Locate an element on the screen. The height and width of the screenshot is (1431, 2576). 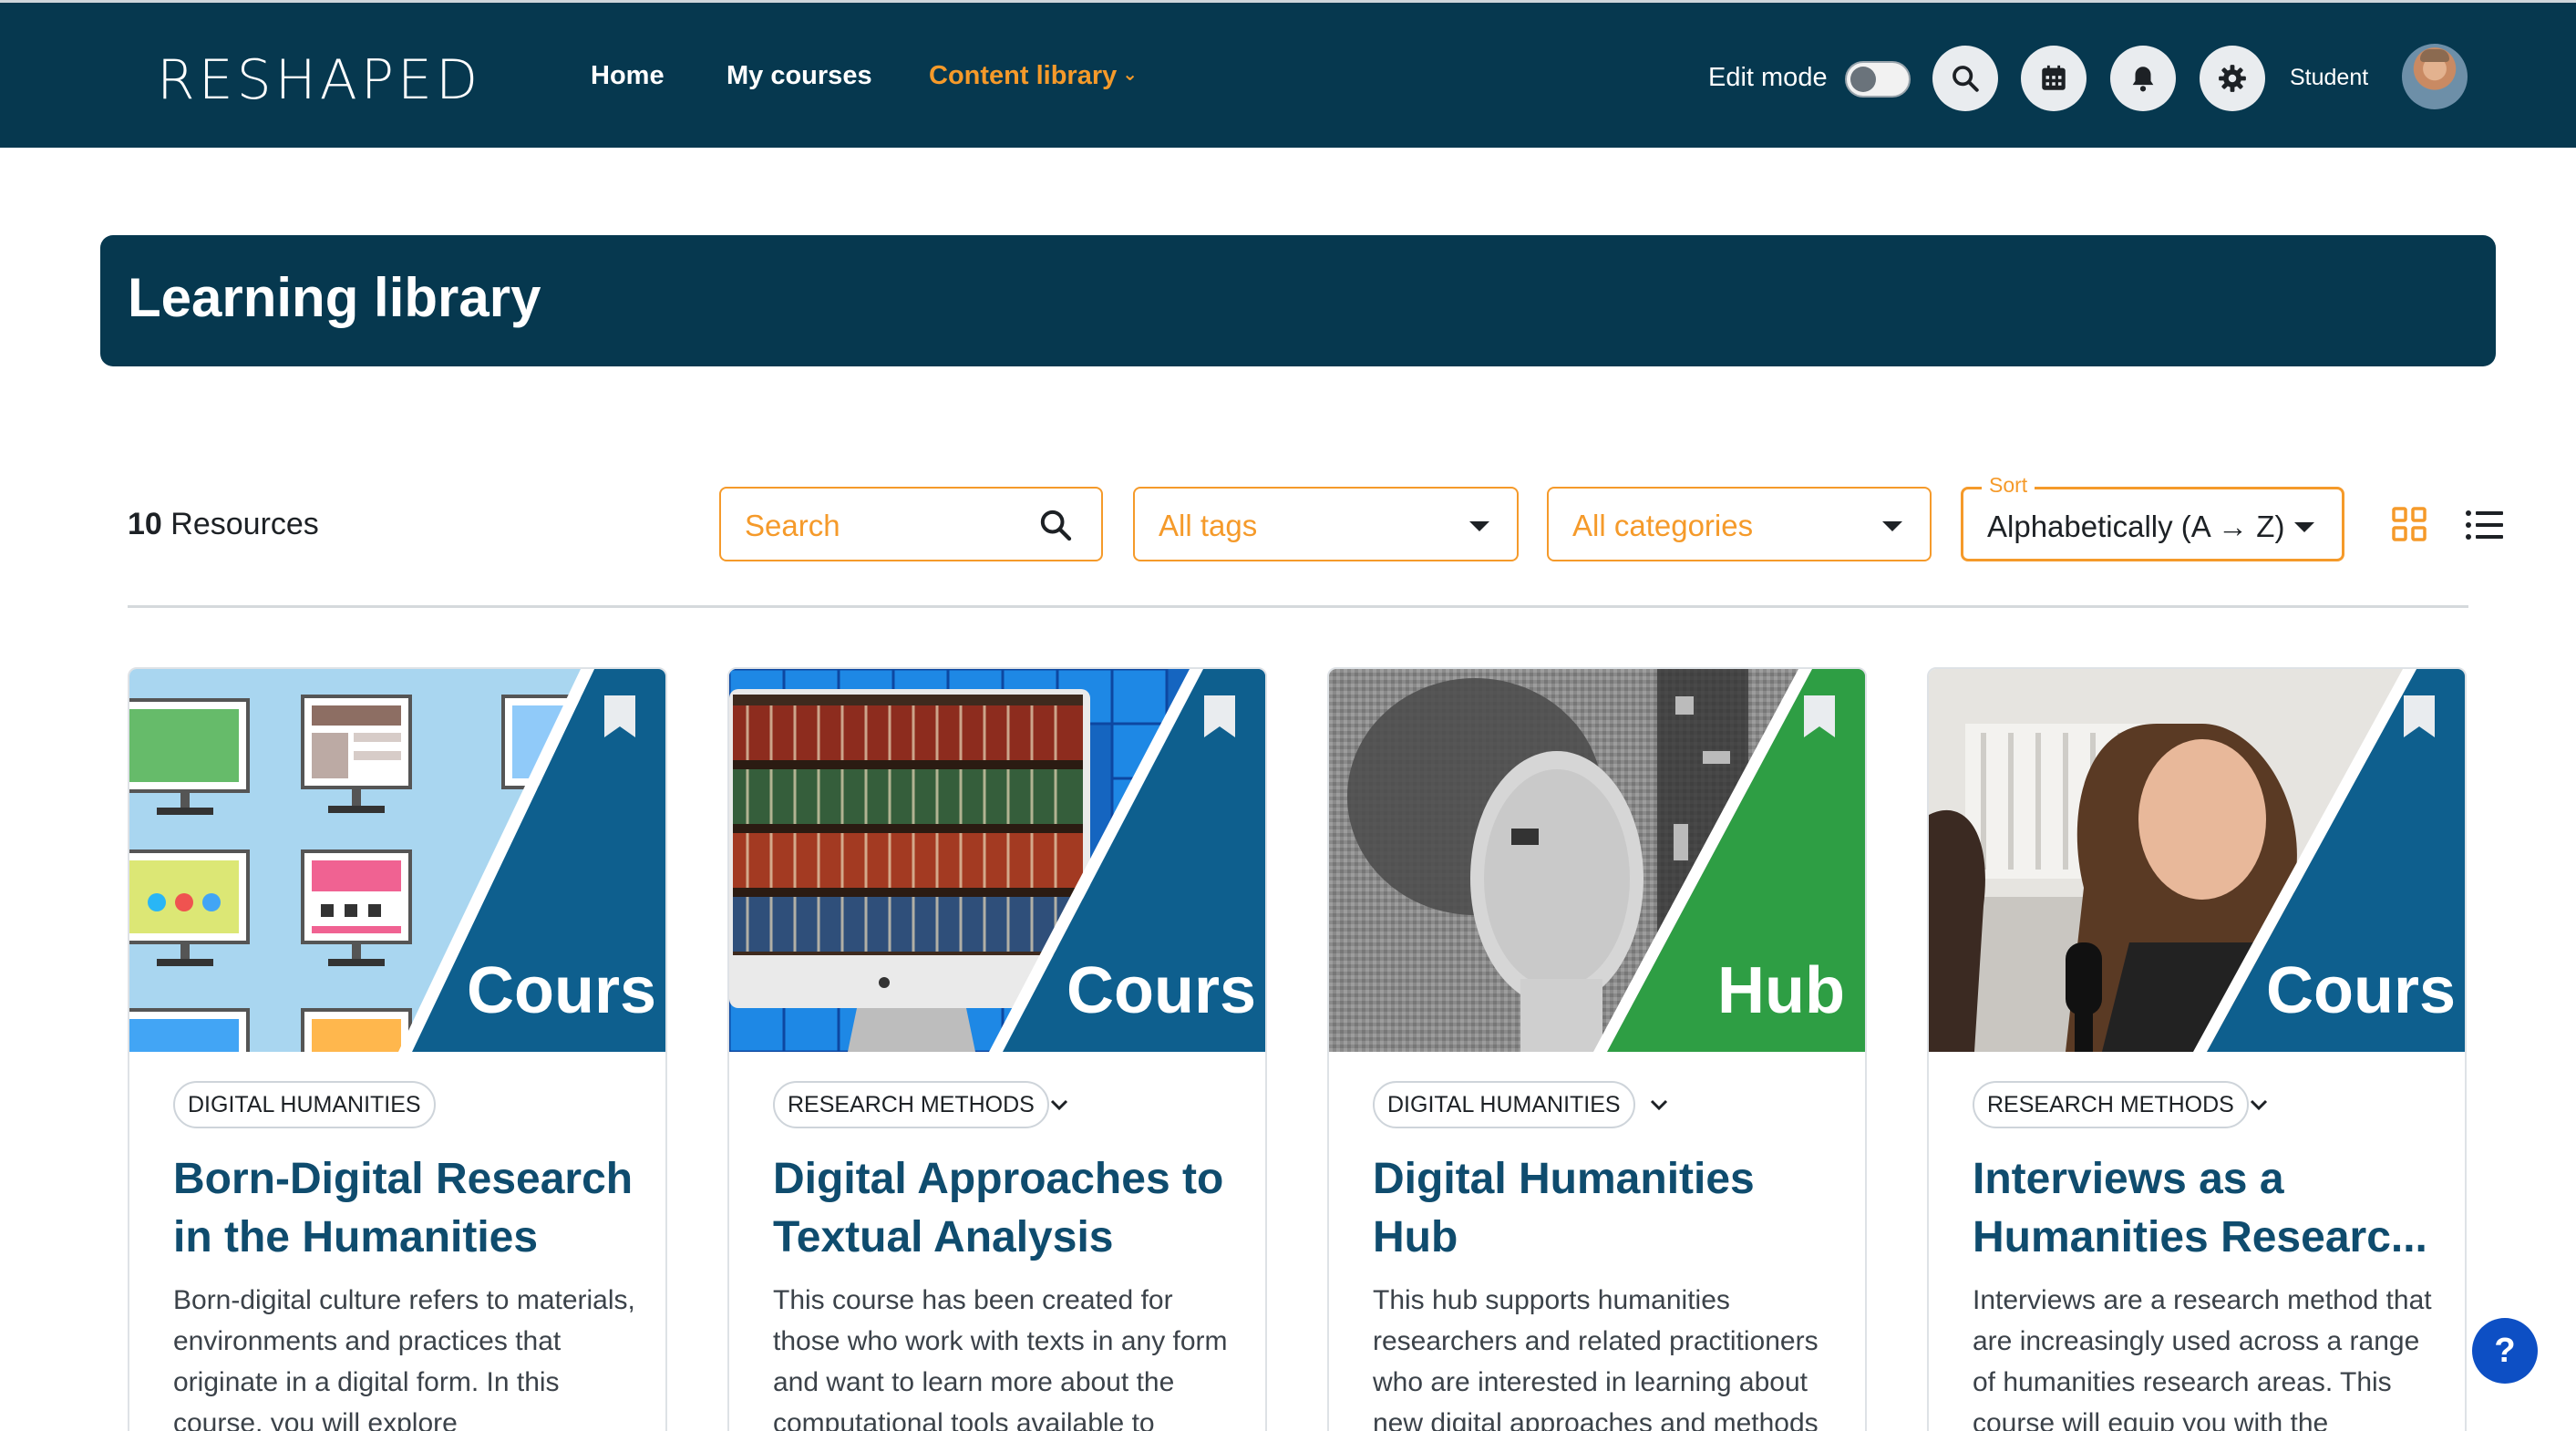
tags-select-value: All tags is located at coordinates (1208, 525).